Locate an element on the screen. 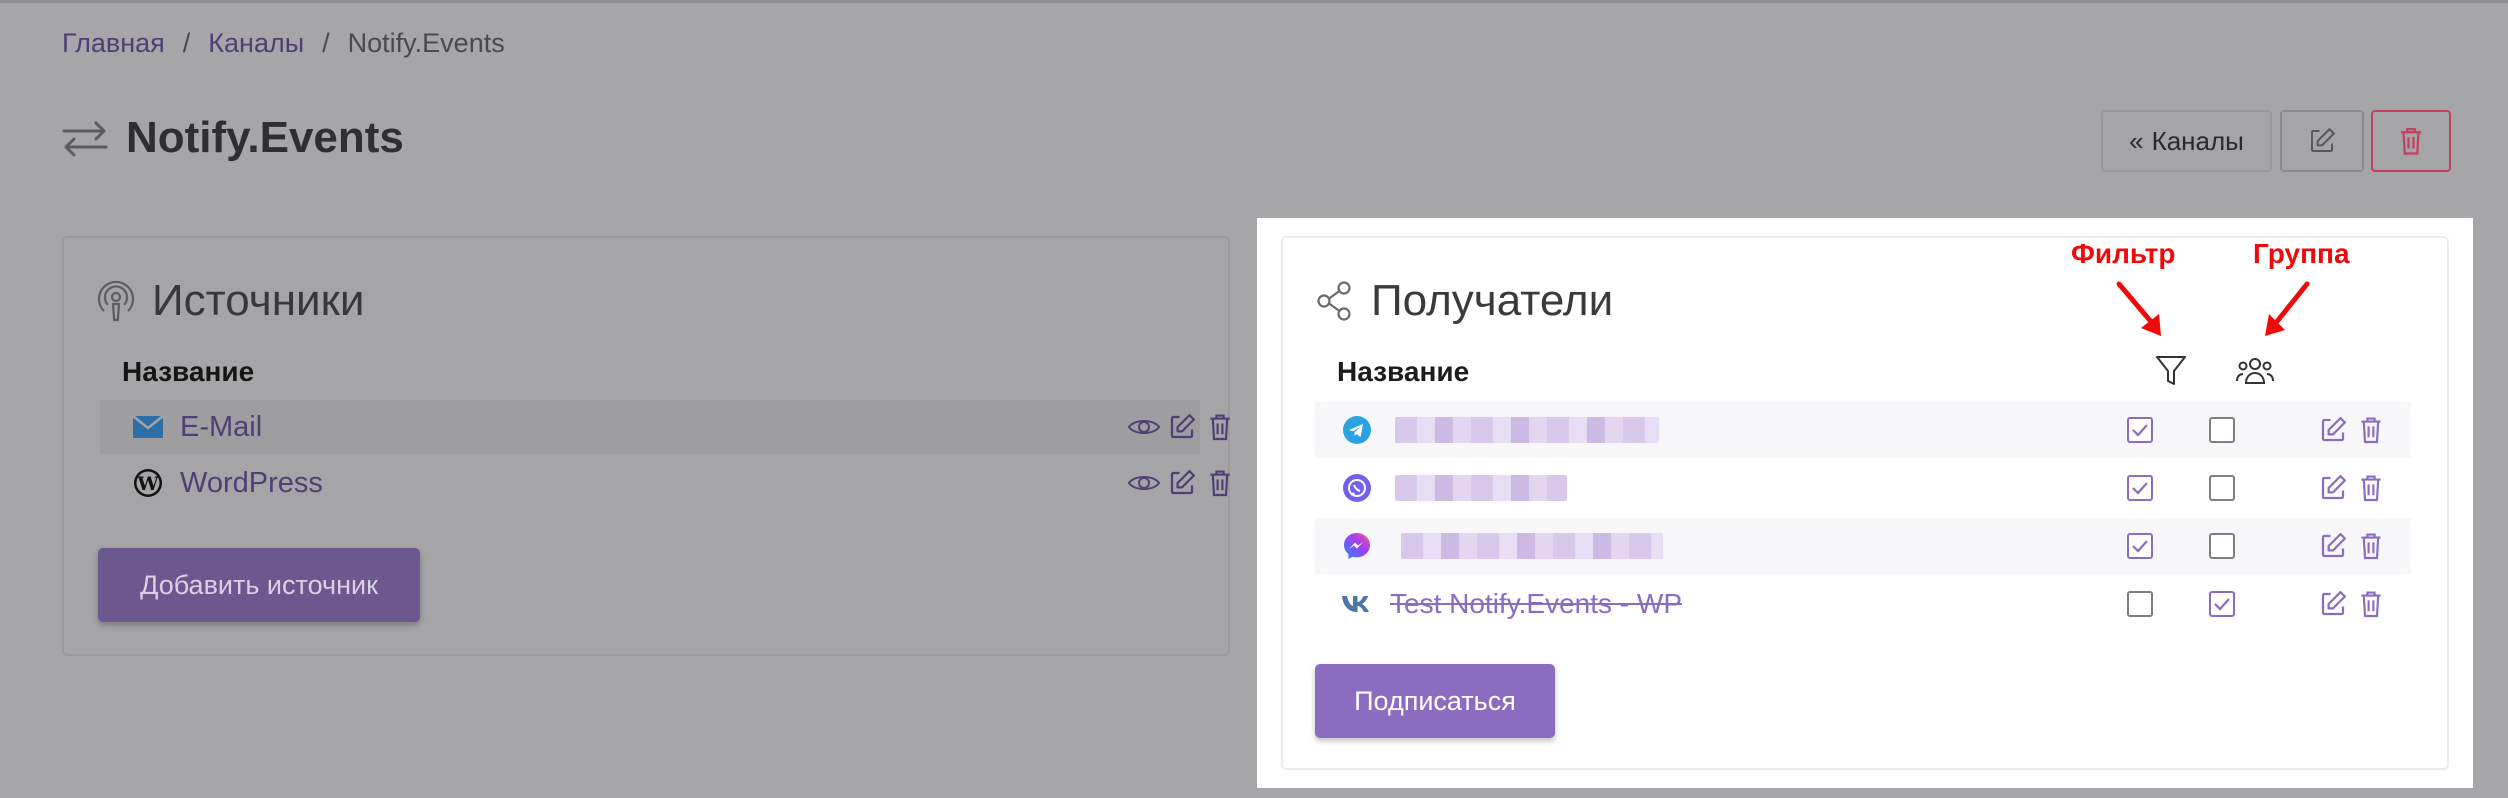 Image resolution: width=2508 pixels, height=798 pixels. recipient-row: Test Notify.Events - WP is located at coordinates (1863, 604).